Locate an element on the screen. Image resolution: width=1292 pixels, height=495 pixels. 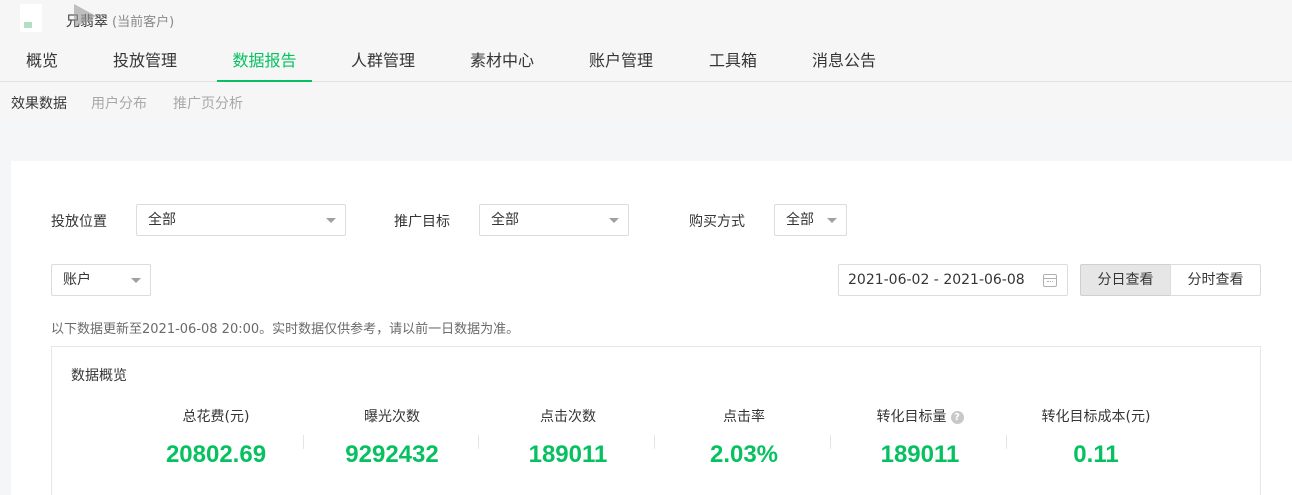
tab-announcements: 消息公告 is located at coordinates (844, 62).